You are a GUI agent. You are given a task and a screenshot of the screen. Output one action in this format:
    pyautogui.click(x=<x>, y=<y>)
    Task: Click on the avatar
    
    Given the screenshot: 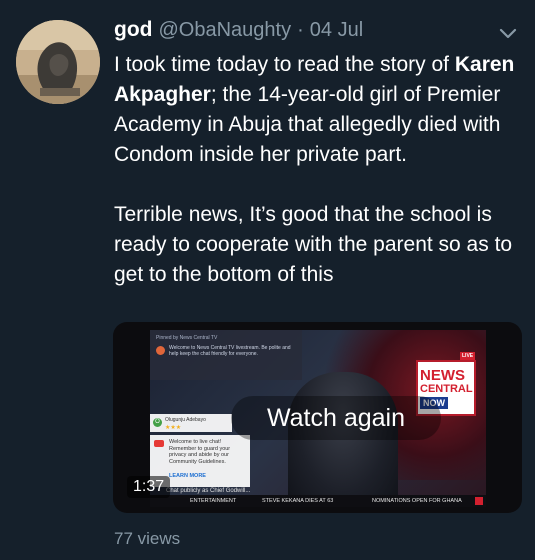 What is the action you would take?
    pyautogui.click(x=58, y=62)
    